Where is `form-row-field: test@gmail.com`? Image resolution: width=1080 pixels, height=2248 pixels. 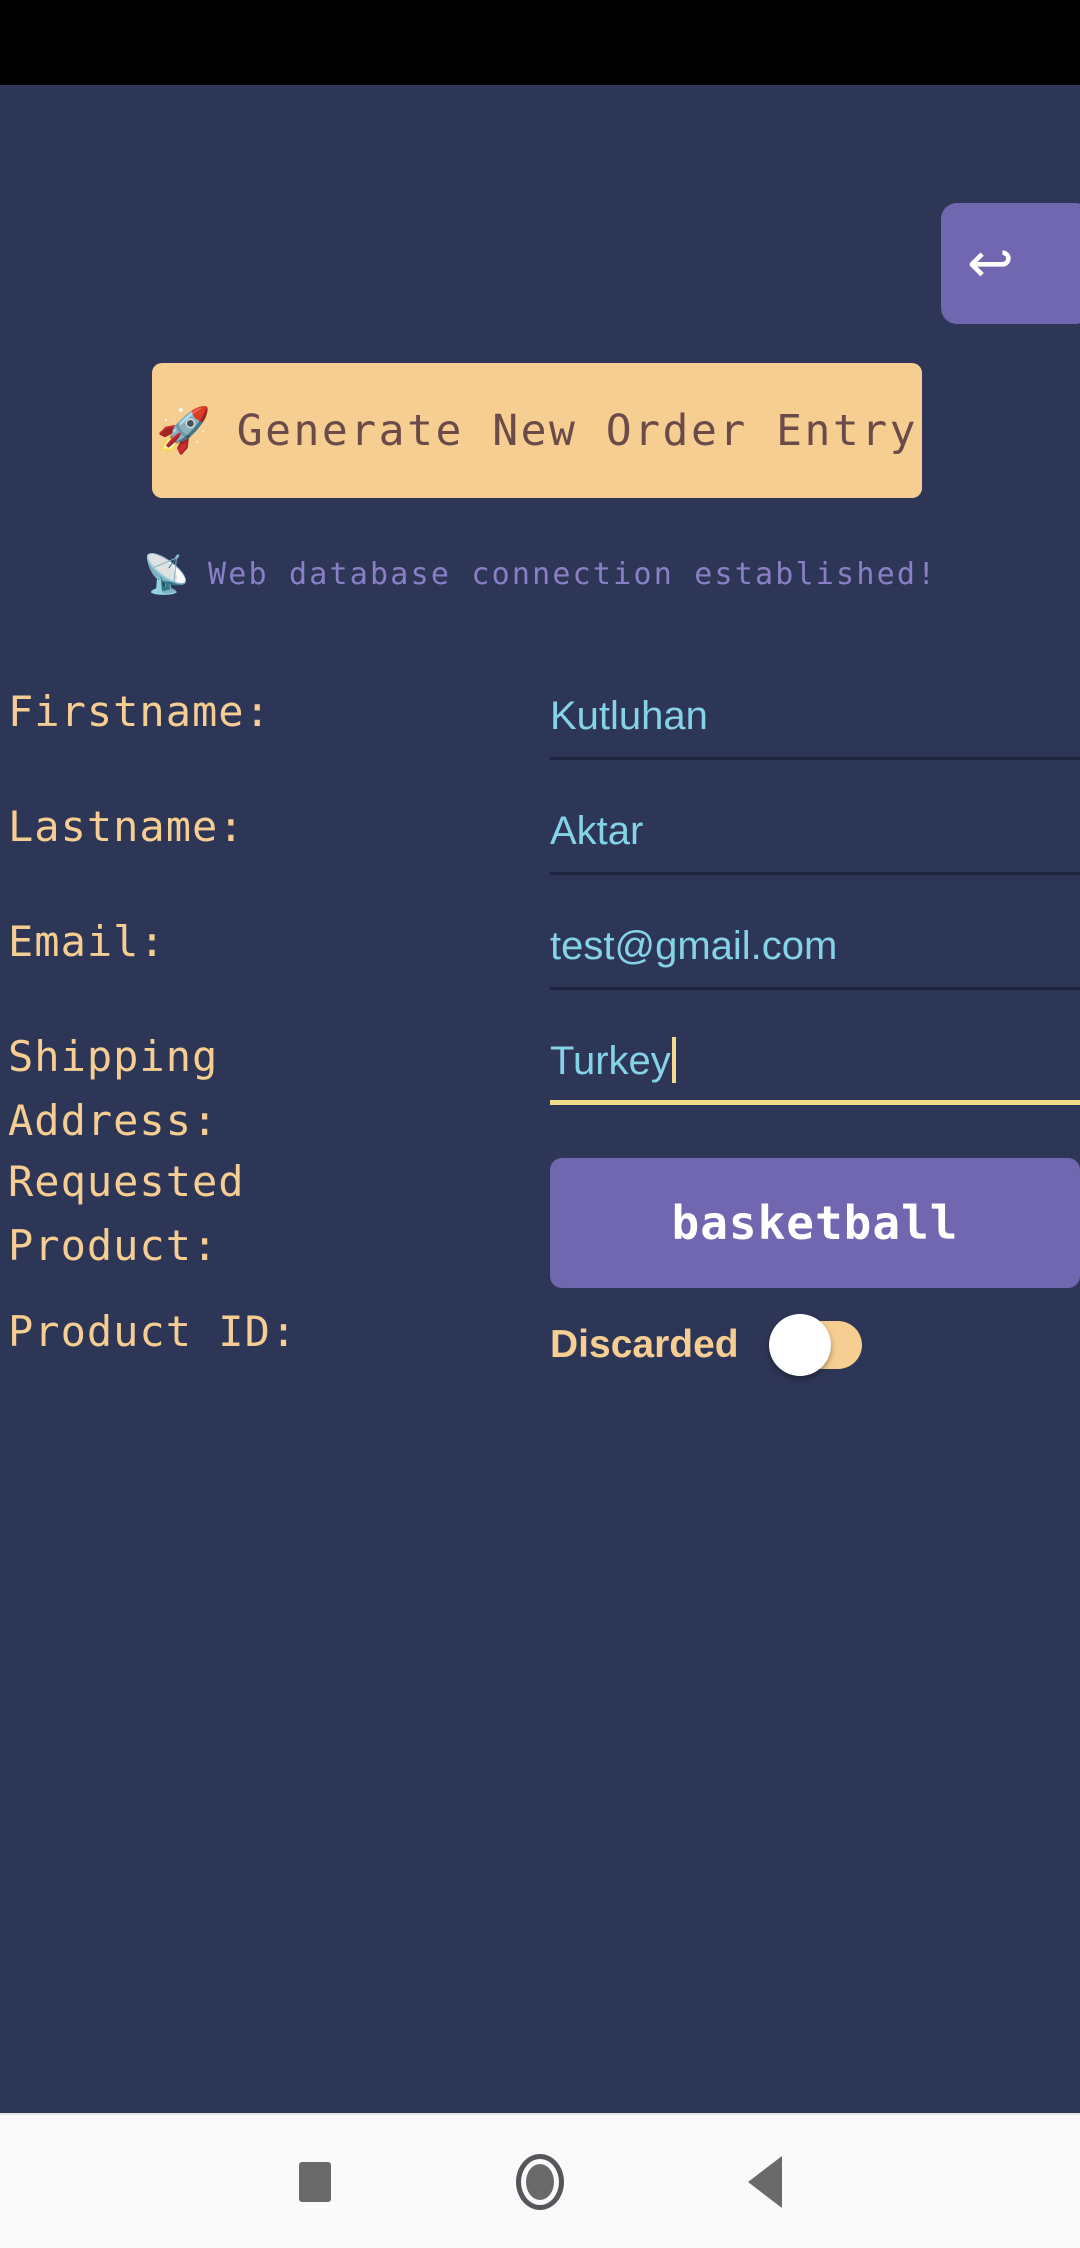 form-row-field: test@gmail.com is located at coordinates (815, 950).